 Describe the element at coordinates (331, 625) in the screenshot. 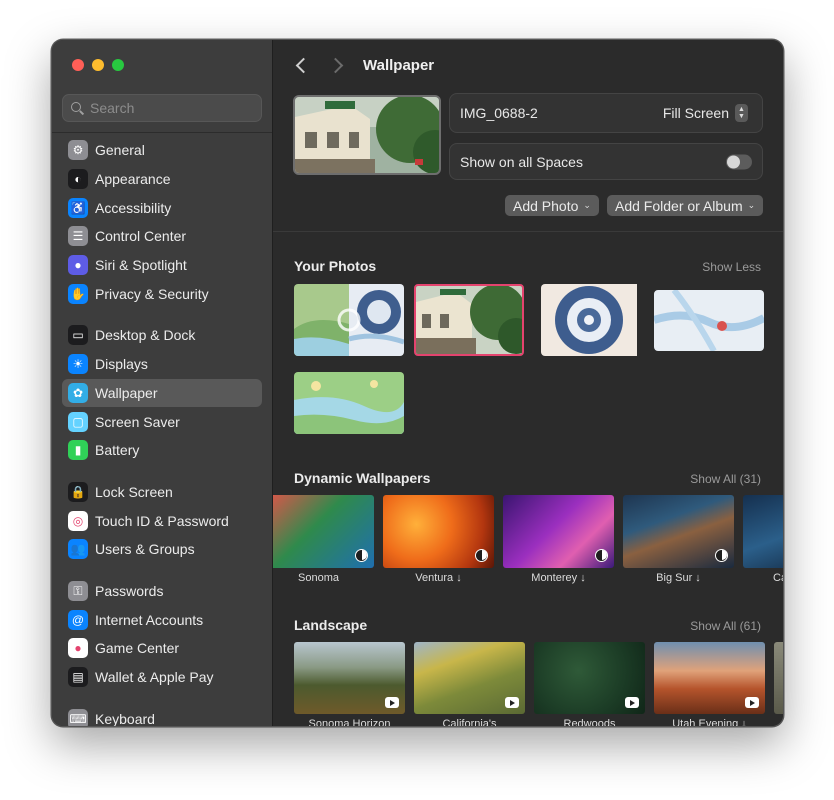

I see `landscape-title: Landscape` at that location.